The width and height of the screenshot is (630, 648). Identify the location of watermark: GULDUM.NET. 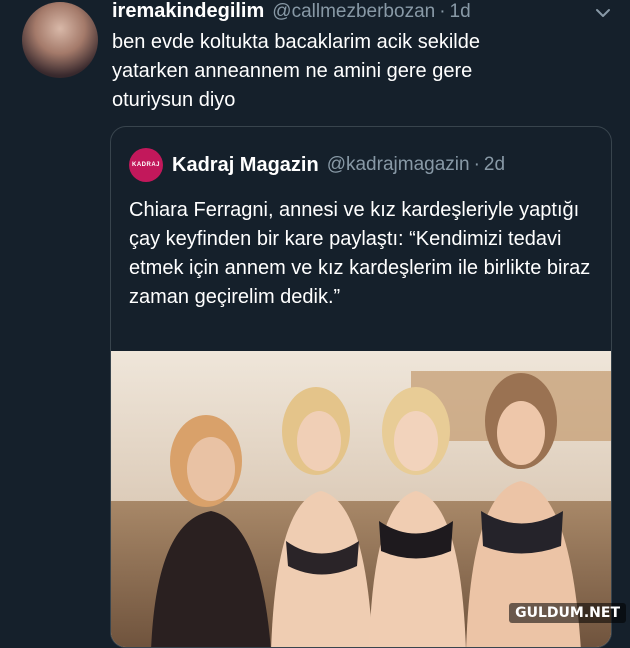
(567, 613).